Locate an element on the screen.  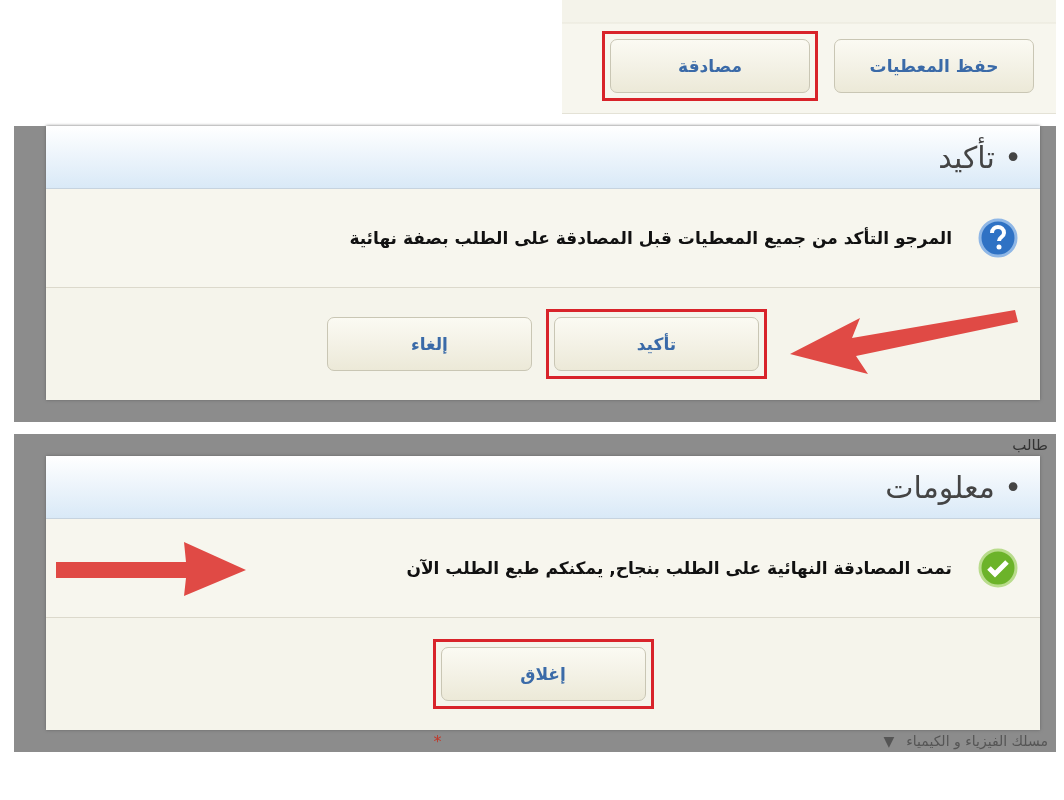
dialog-message: المرجو التأكد من جميع المعطيات قبل المصادقة على الطلب بصفة نهائية is located at coordinates (650, 238).